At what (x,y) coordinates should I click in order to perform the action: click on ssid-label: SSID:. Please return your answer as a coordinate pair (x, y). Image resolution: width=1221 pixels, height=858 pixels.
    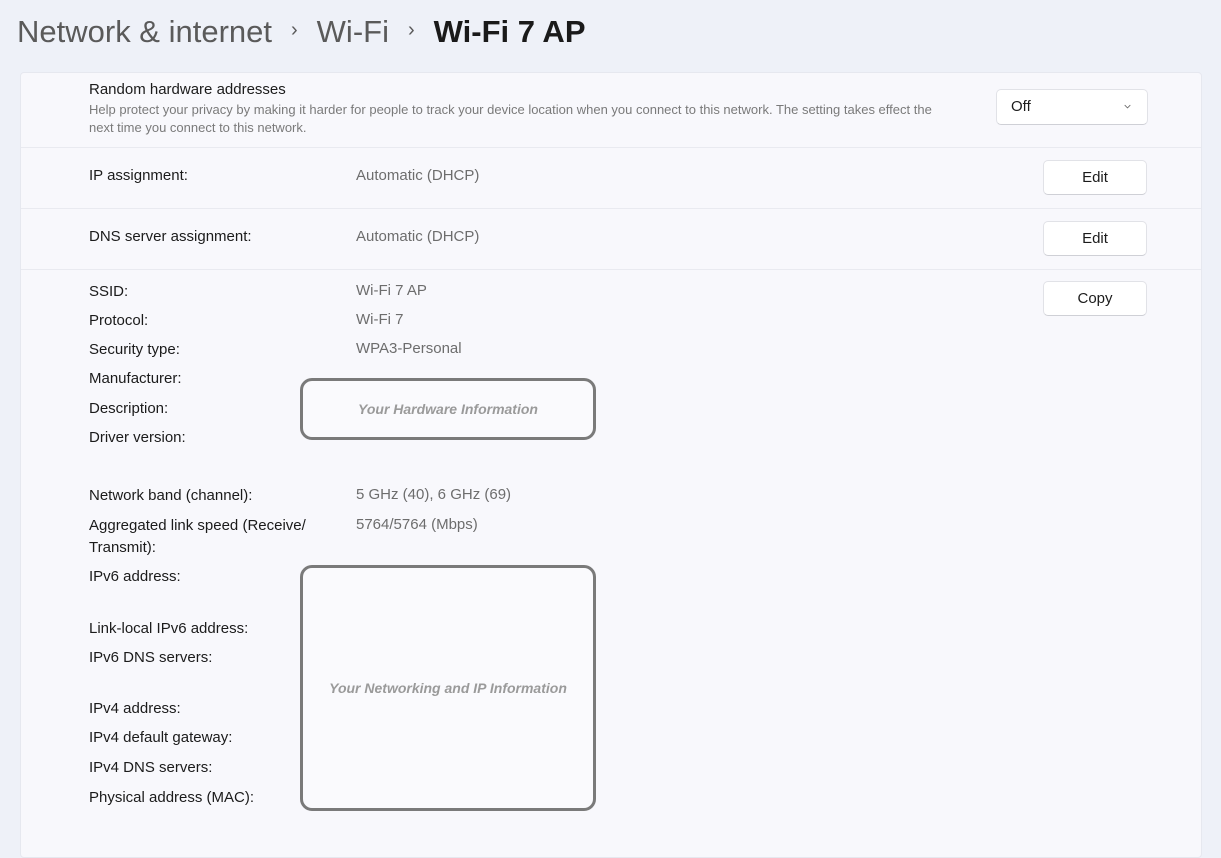
    Looking at the image, I should click on (109, 291).